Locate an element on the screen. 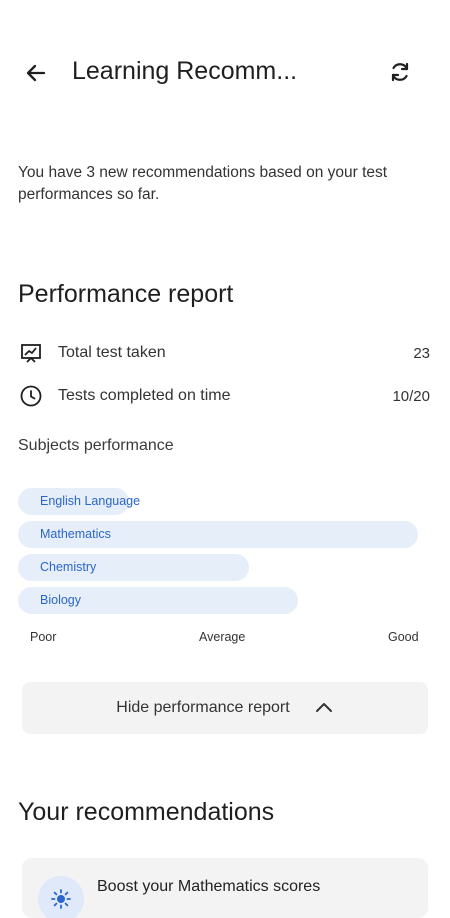 Image resolution: width=450 pixels, height=918 pixels. subject-bar-mathematics: Mathematics is located at coordinates (218, 534).